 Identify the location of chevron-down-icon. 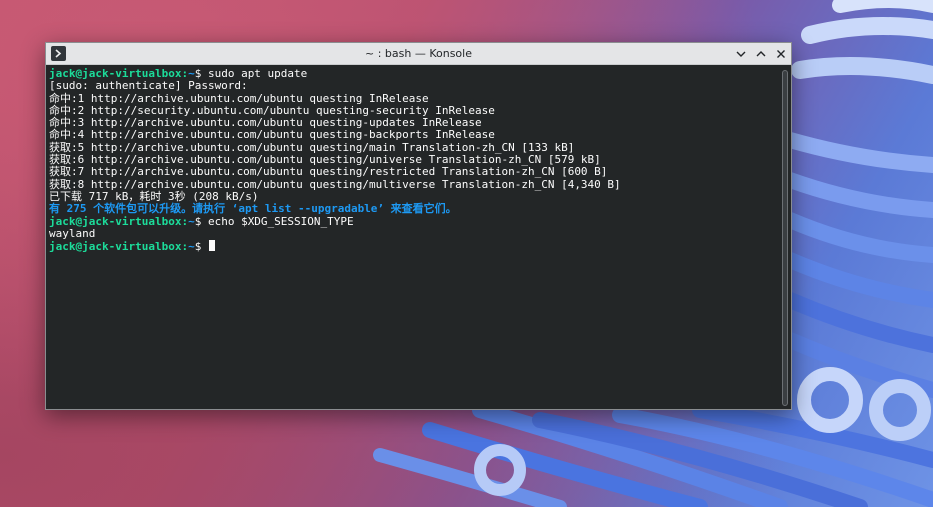
(741, 54).